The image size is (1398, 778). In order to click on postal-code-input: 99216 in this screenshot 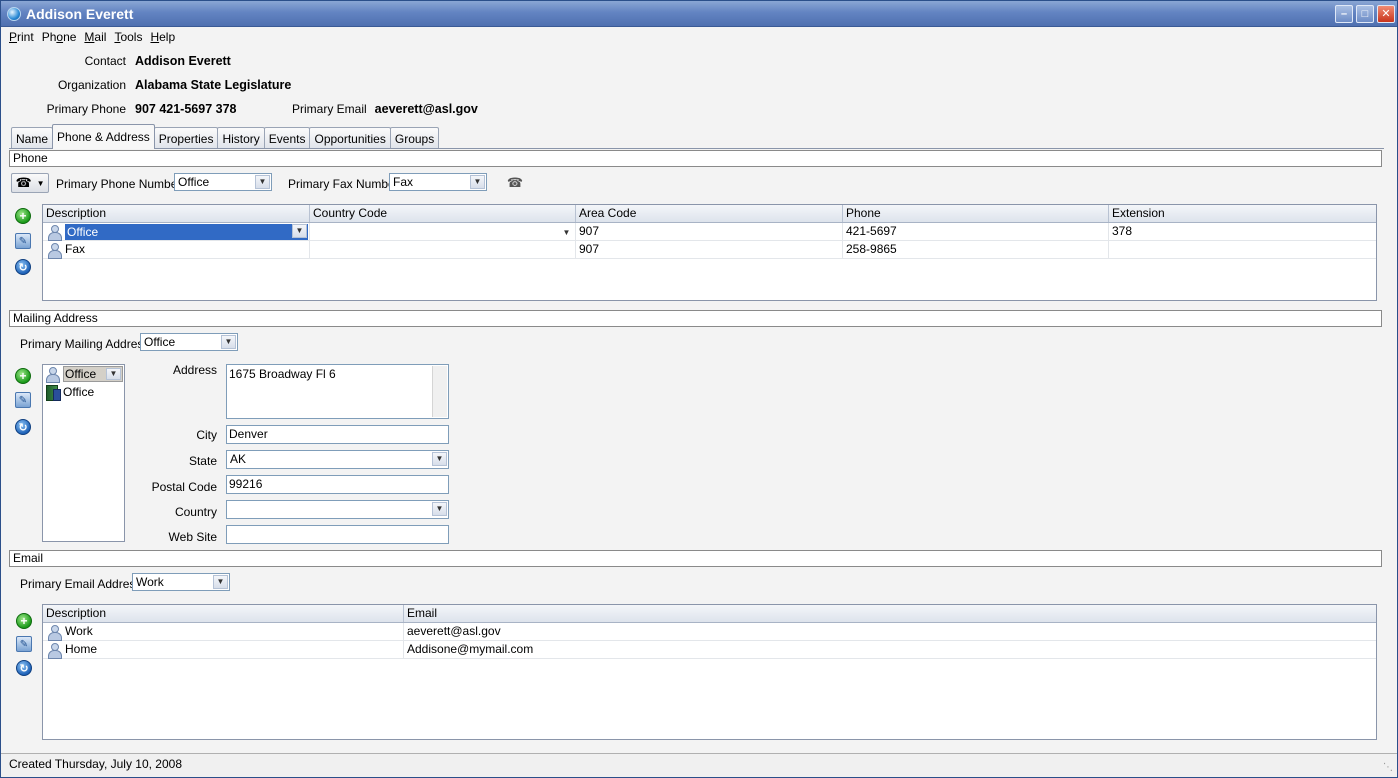, I will do `click(337, 484)`.